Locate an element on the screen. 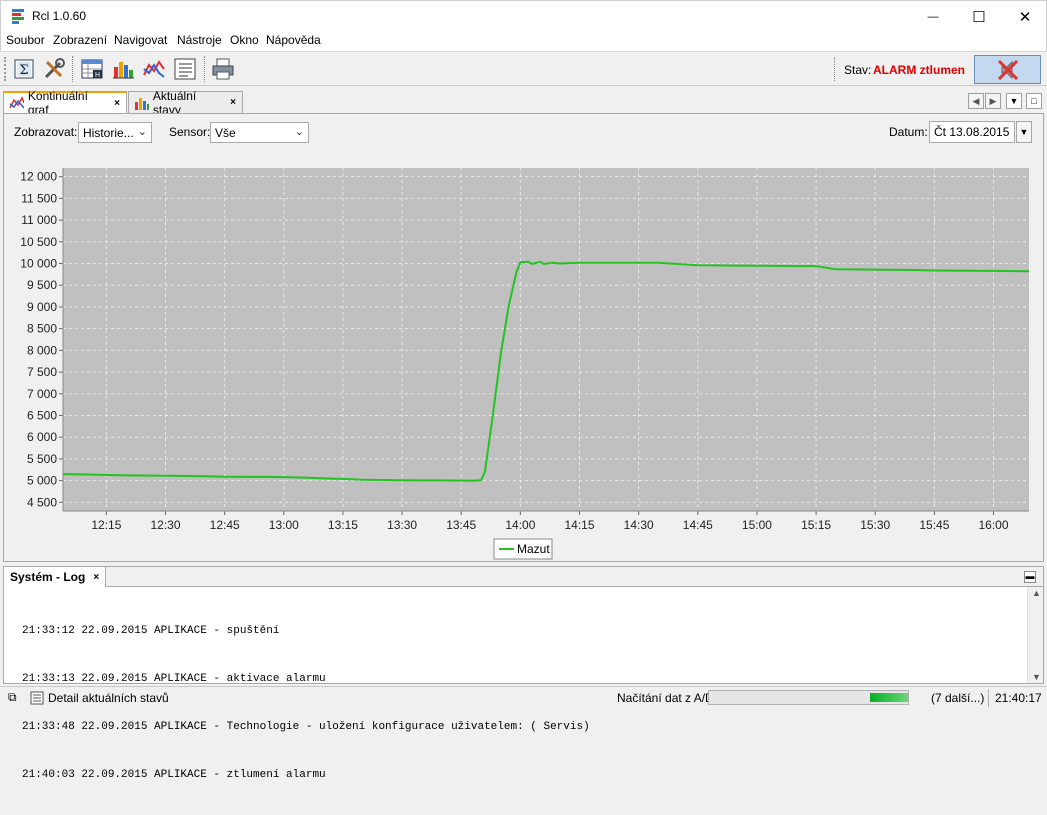 The image size is (1047, 815). print-icon is located at coordinates (223, 69).